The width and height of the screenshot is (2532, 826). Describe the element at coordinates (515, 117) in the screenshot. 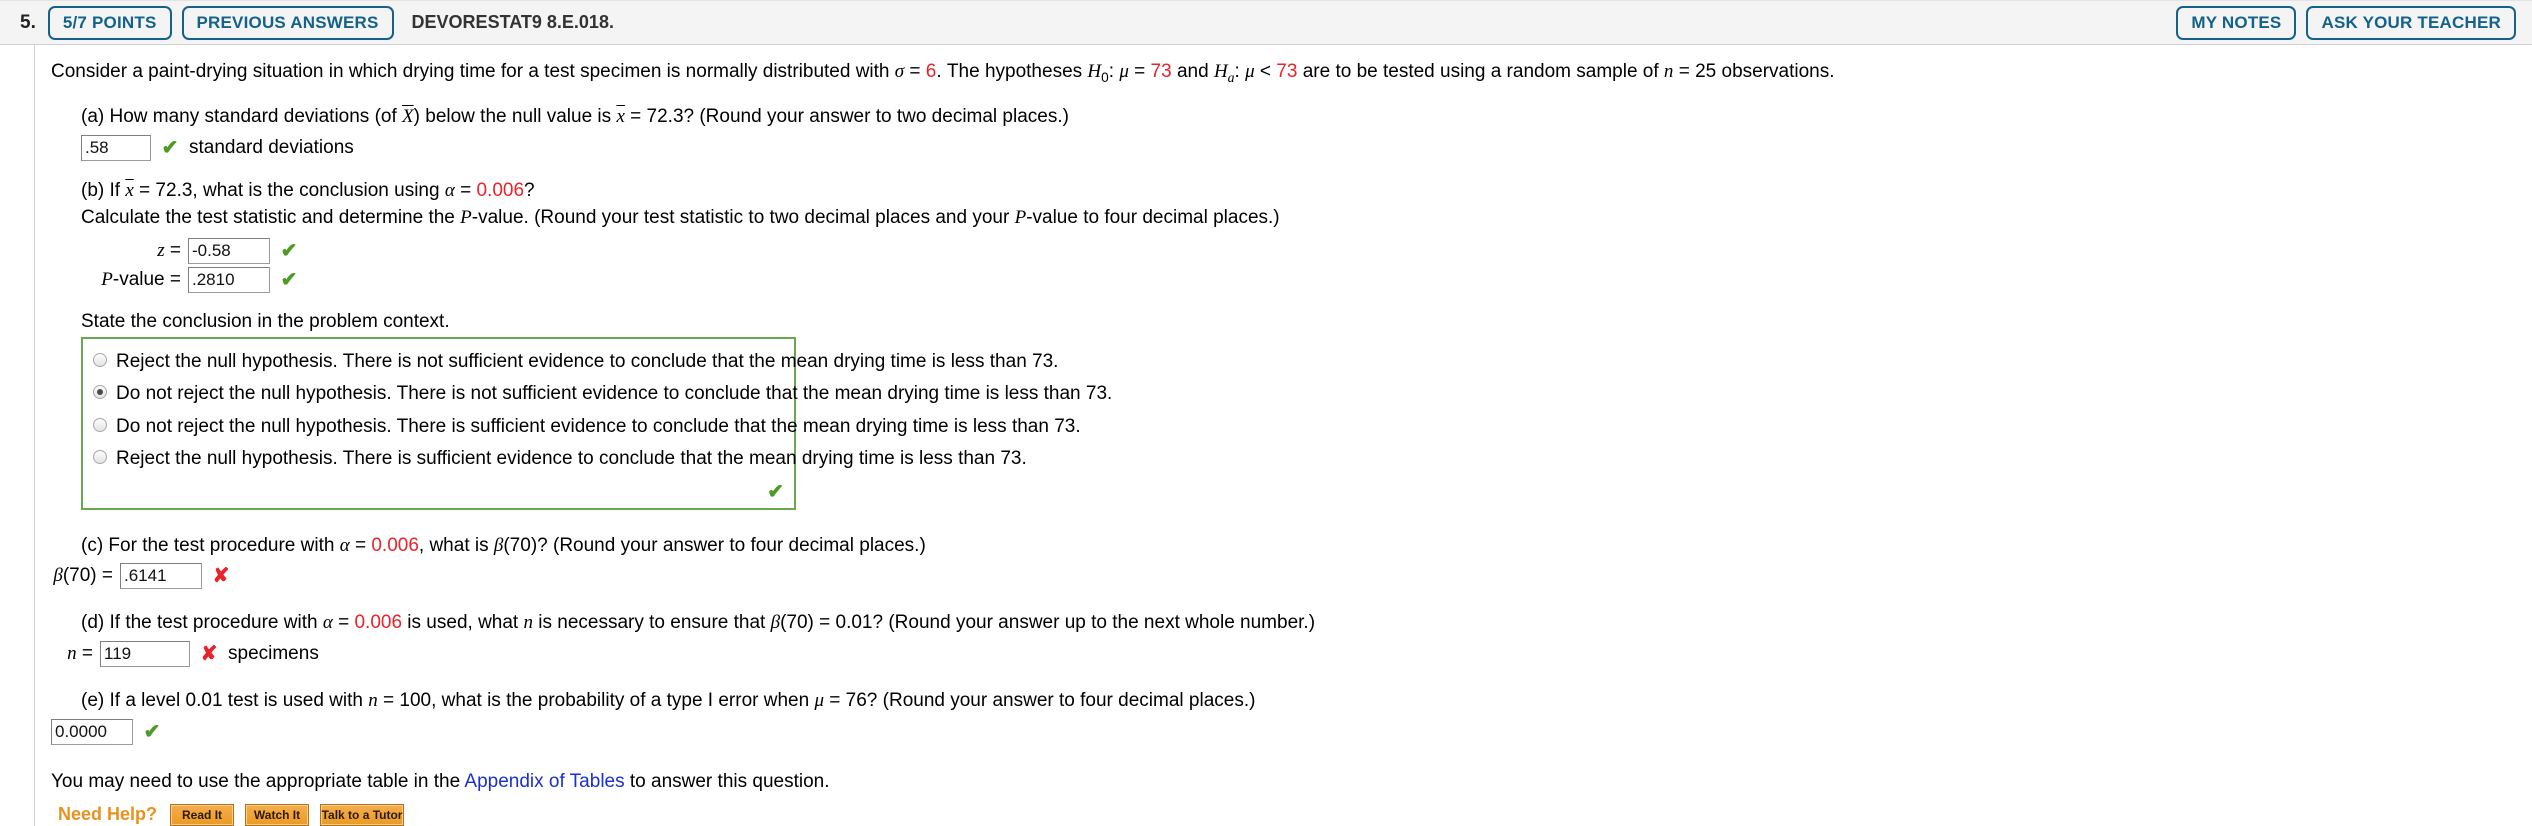

I see `part-a-text-mid: ) below the null value is` at that location.